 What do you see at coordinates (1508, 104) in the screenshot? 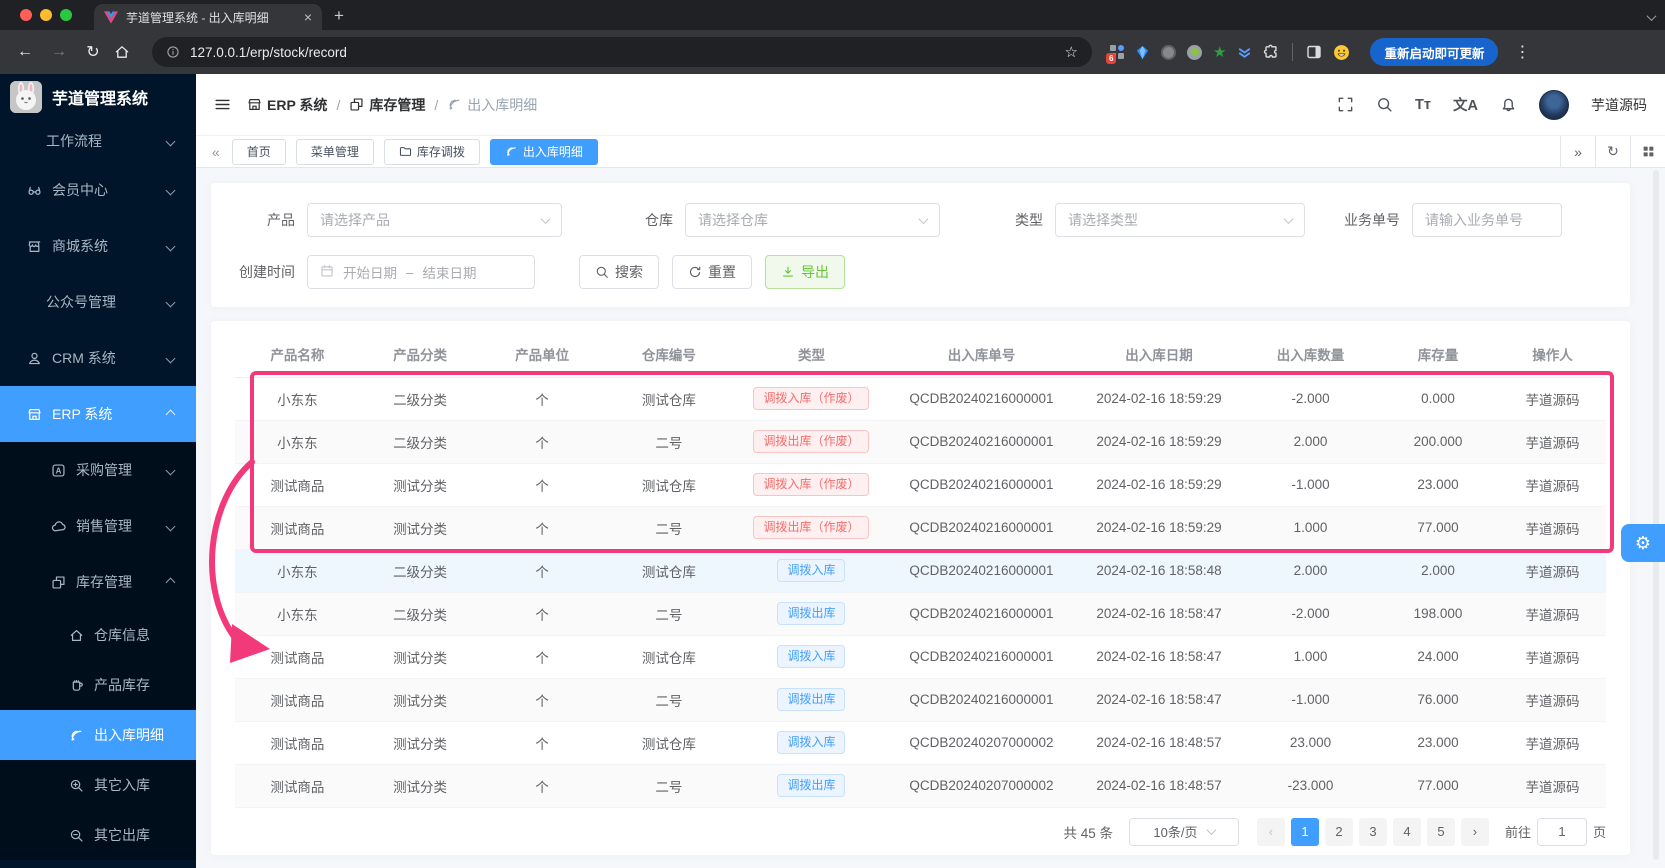
I see `bell-icon` at bounding box center [1508, 104].